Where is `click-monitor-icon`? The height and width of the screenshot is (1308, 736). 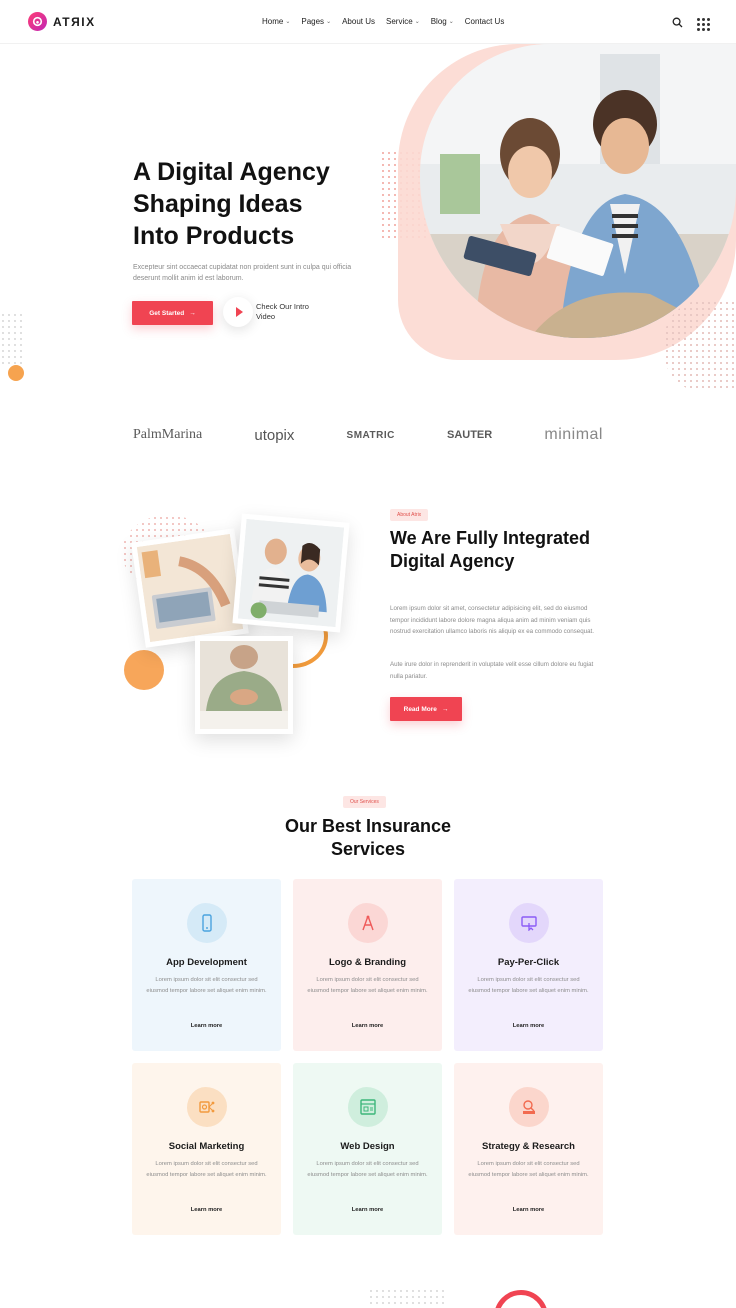 click-monitor-icon is located at coordinates (529, 923).